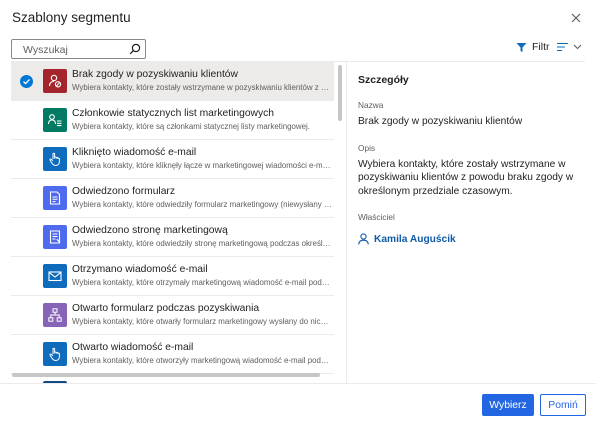 The image size is (596, 428). What do you see at coordinates (55, 276) in the screenshot?
I see `envelope-icon` at bounding box center [55, 276].